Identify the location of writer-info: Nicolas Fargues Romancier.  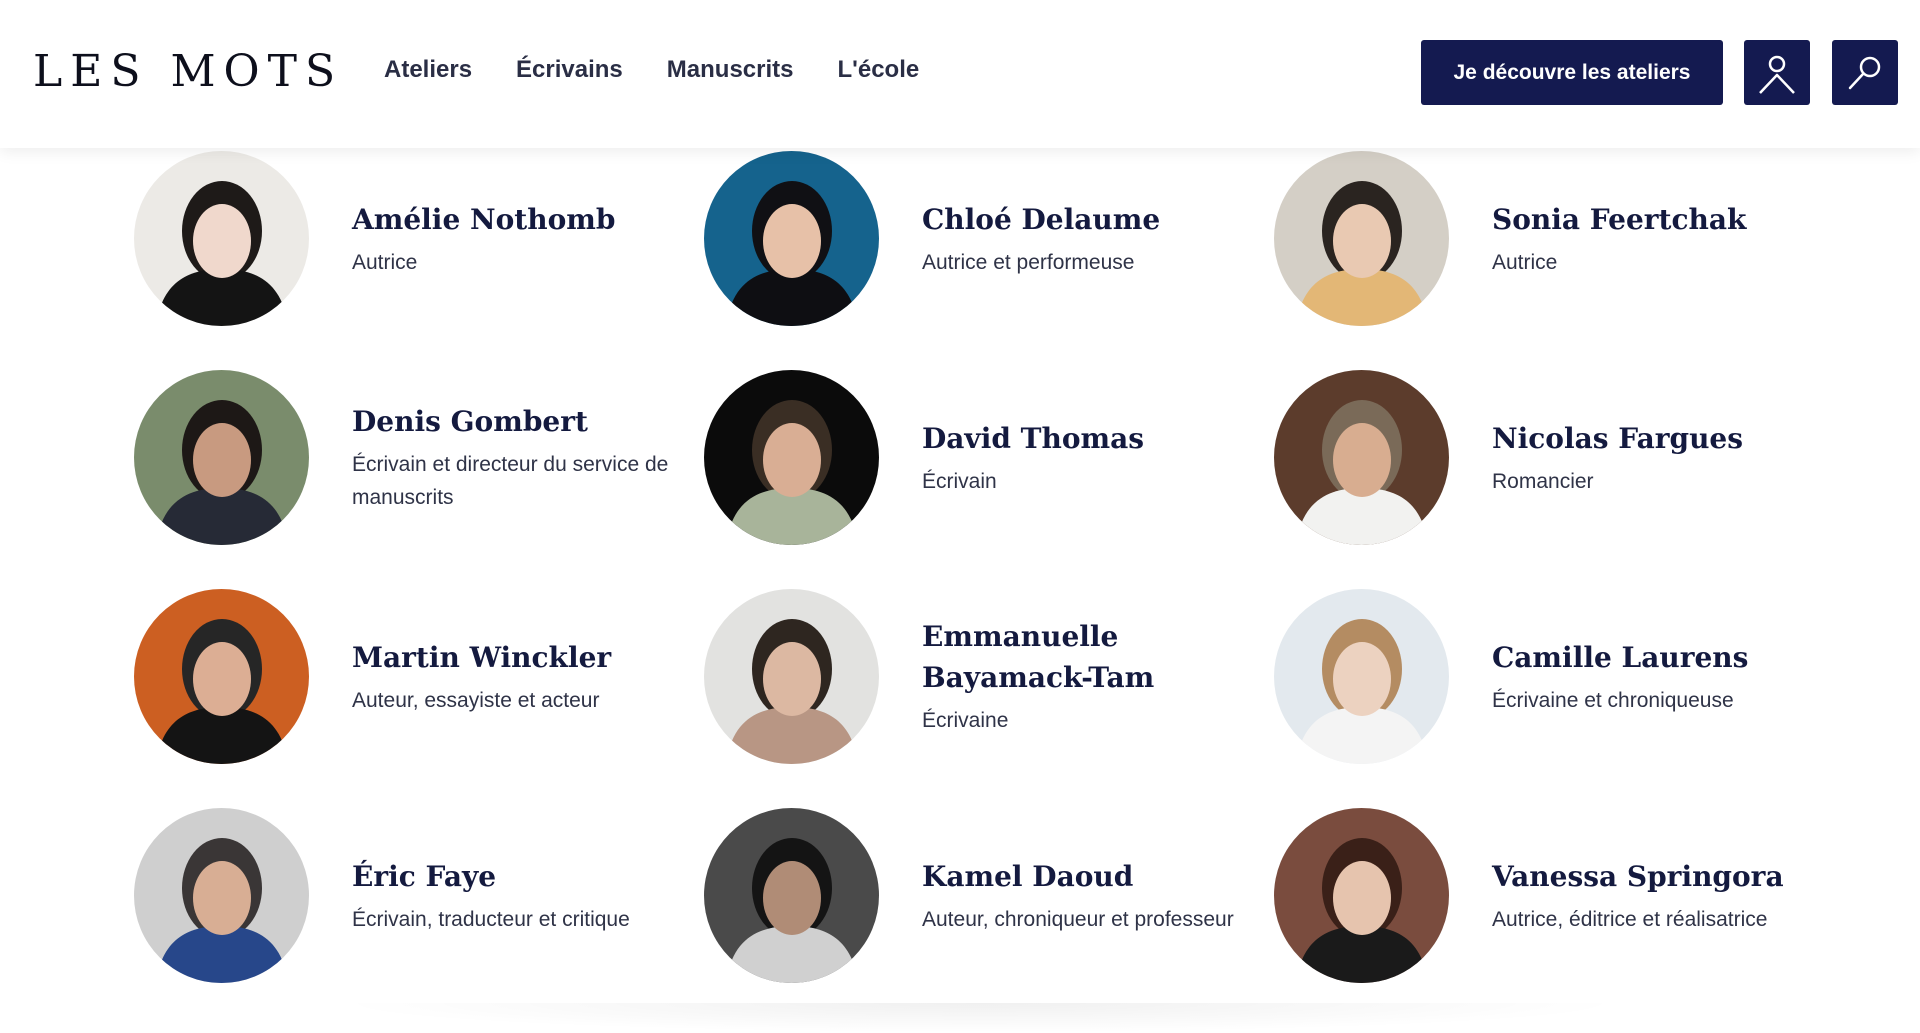
(1662, 457).